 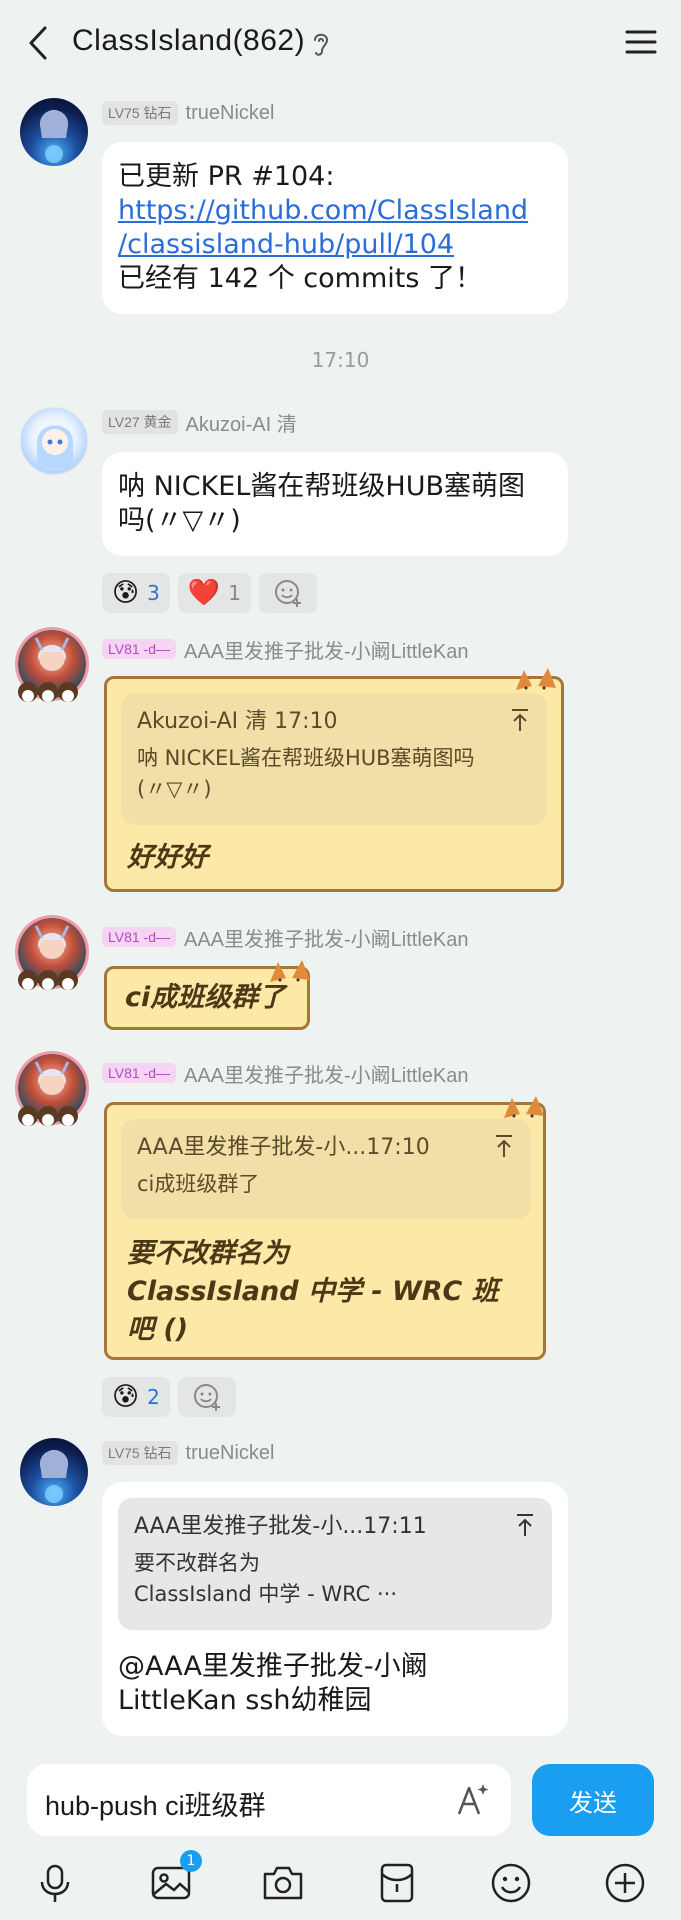 I want to click on reaction-chip: ❤️ 1, so click(x=214, y=593).